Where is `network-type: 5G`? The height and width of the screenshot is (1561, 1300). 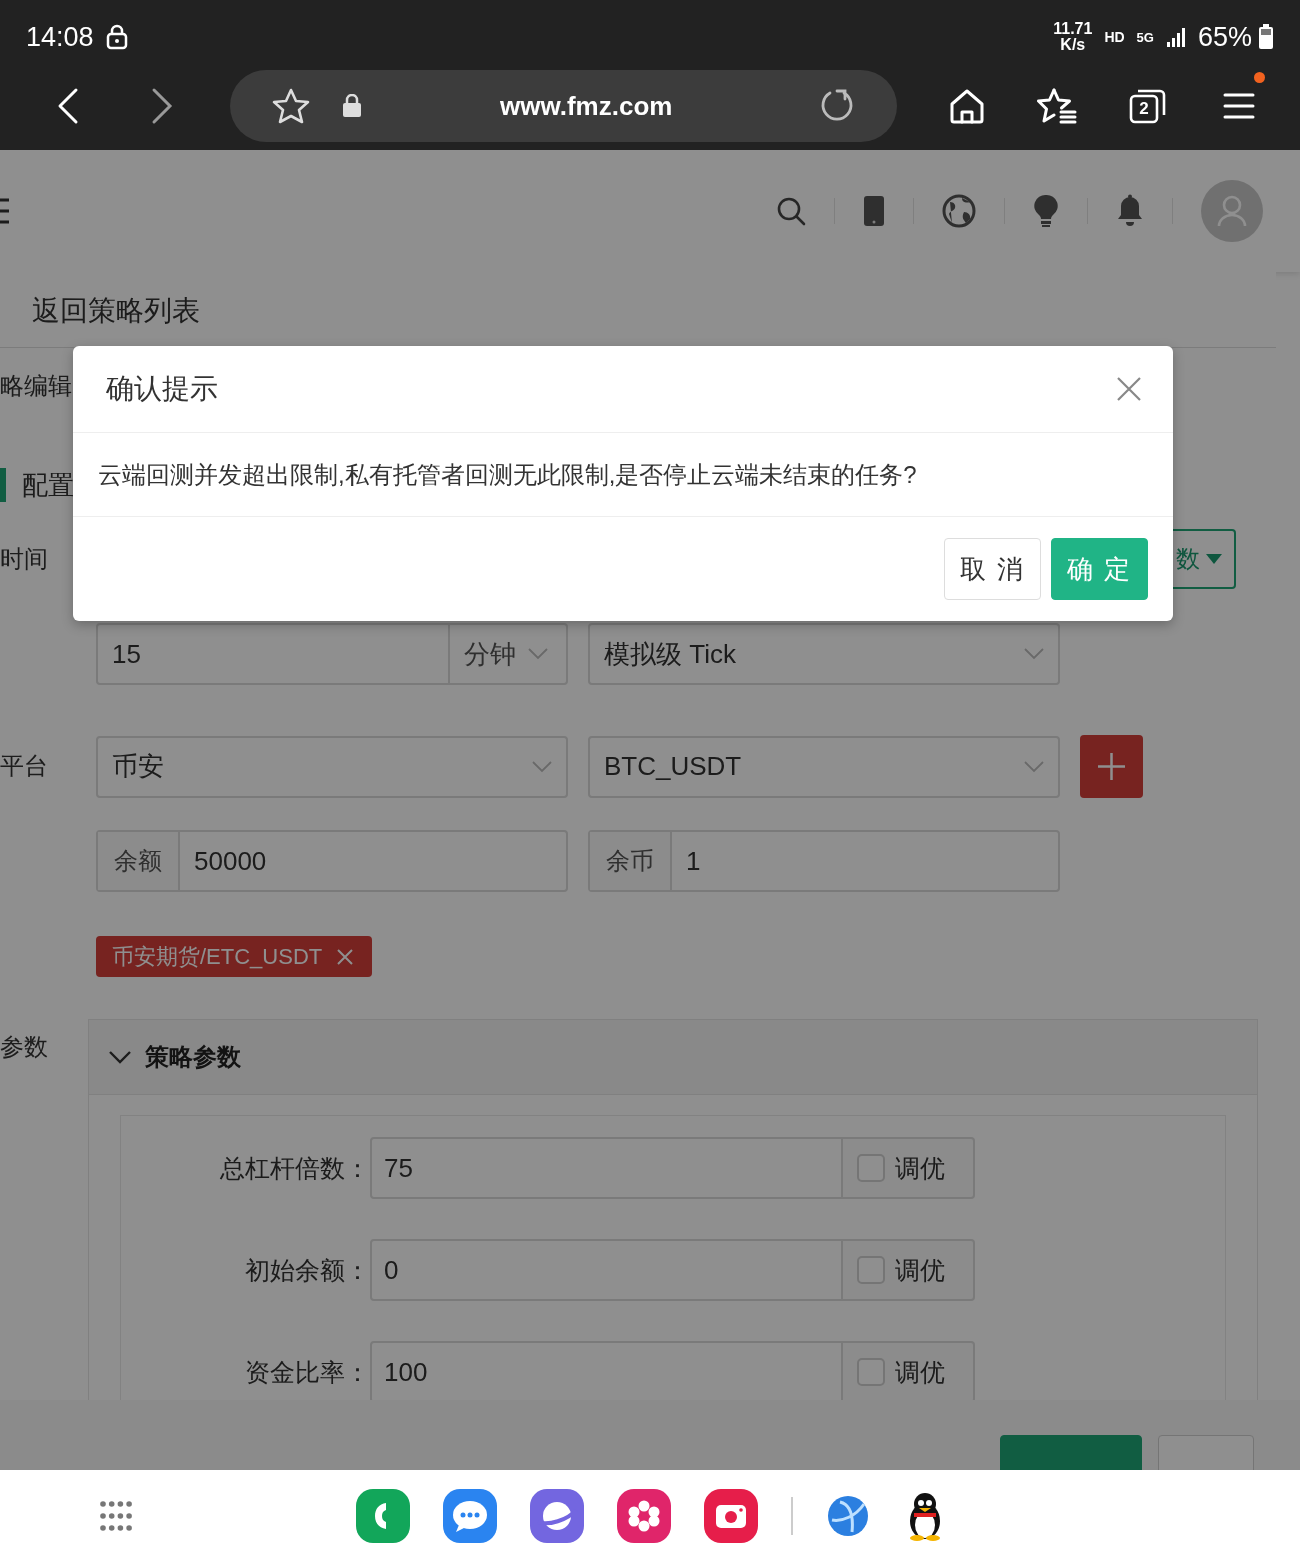 network-type: 5G is located at coordinates (1145, 37).